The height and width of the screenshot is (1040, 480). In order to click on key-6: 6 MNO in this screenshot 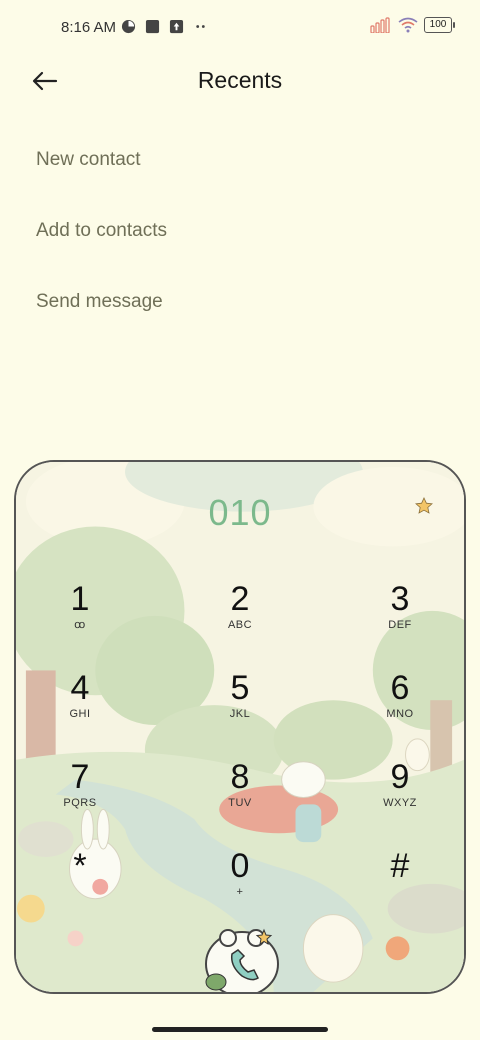, I will do `click(400, 709)`.